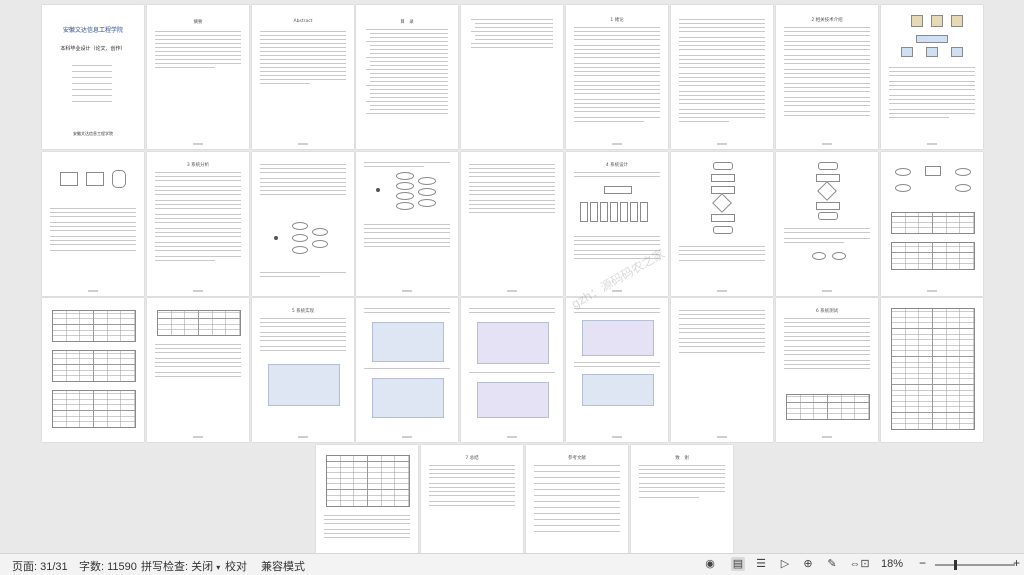  What do you see at coordinates (198, 22) in the screenshot?
I see `abstract-cn-title: 摘要` at bounding box center [198, 22].